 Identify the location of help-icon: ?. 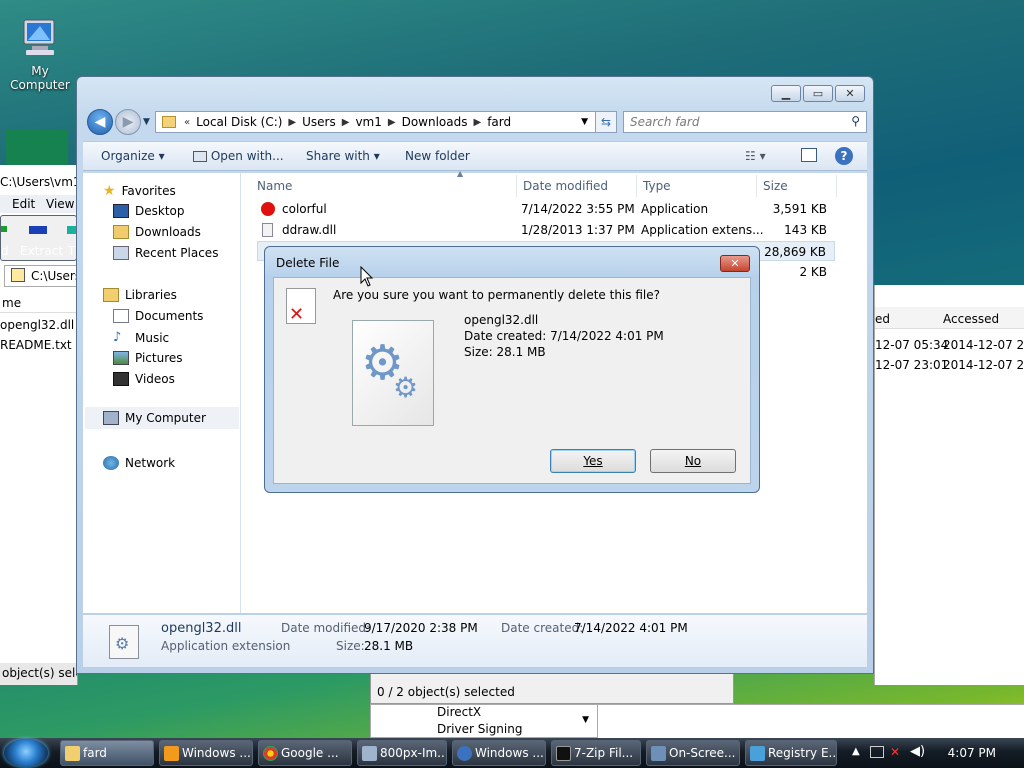
(844, 156).